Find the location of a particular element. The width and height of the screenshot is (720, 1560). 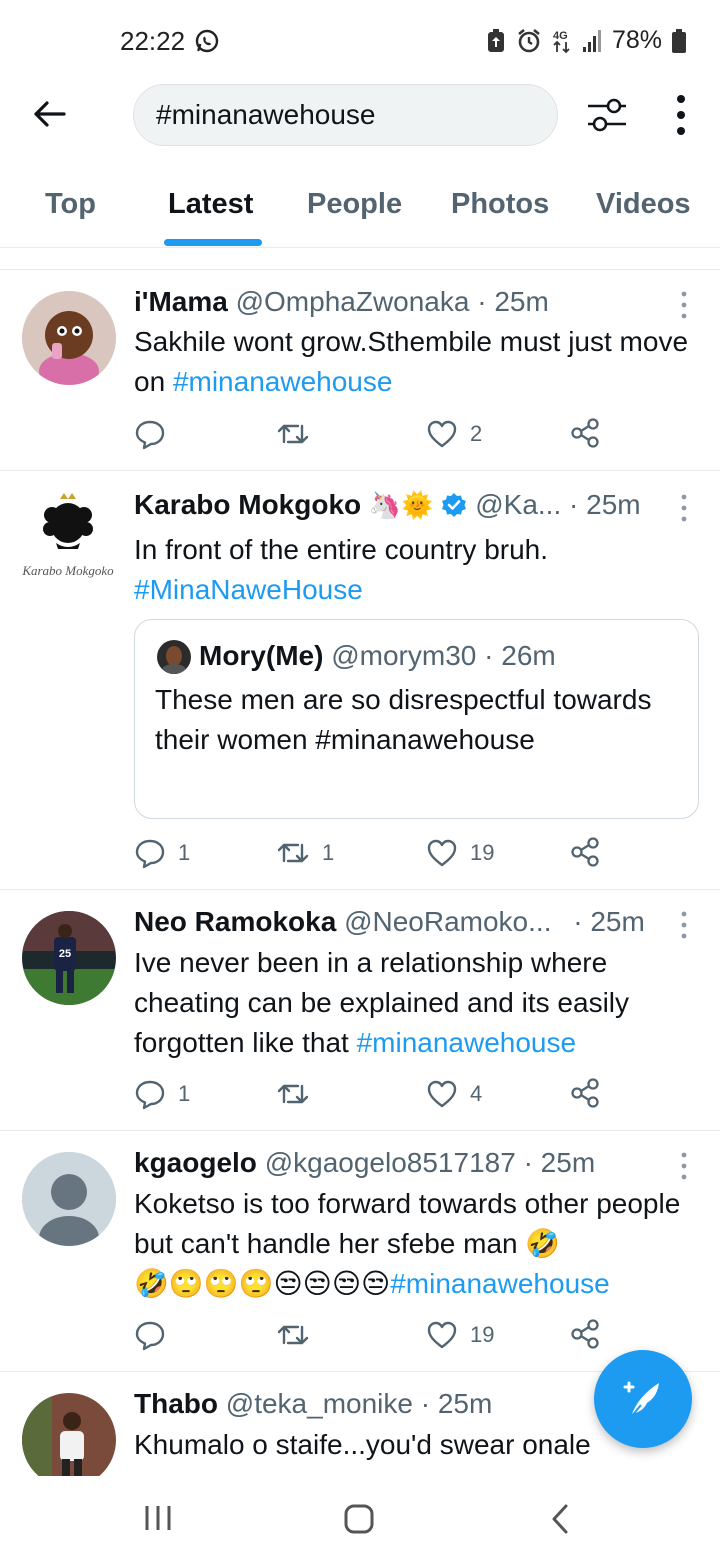

avatar: Karabo Mokgoko is located at coordinates (68, 536).